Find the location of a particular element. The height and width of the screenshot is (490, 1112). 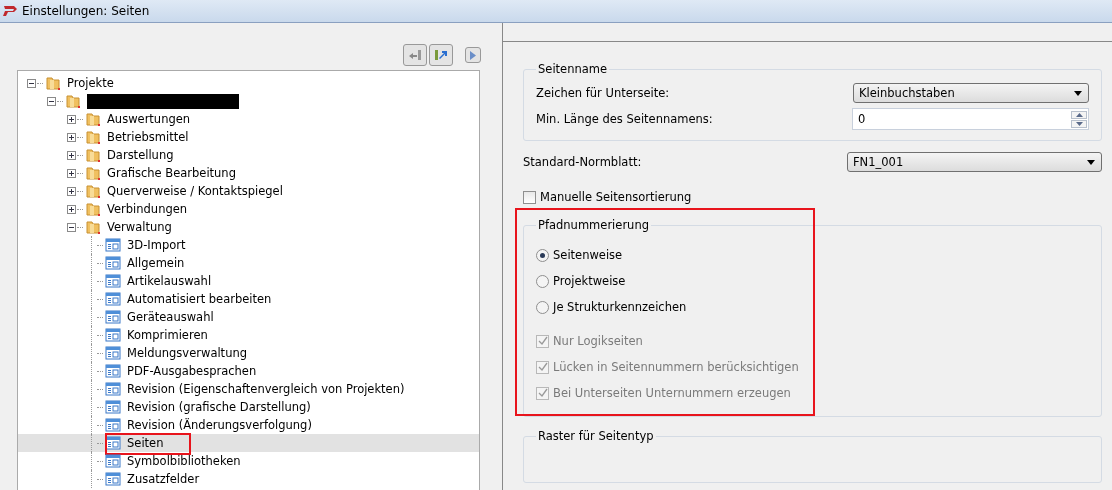

number-field: 0 is located at coordinates (970, 119).